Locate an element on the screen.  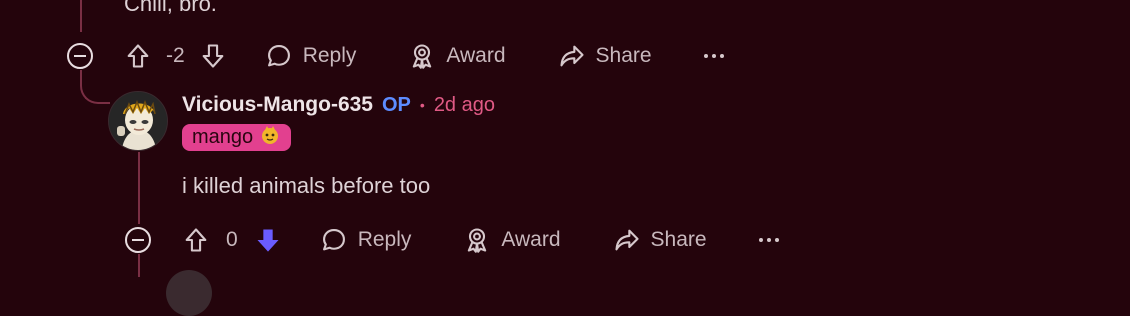
previous-comment-text: Chill, bro. is located at coordinates (170, 8).